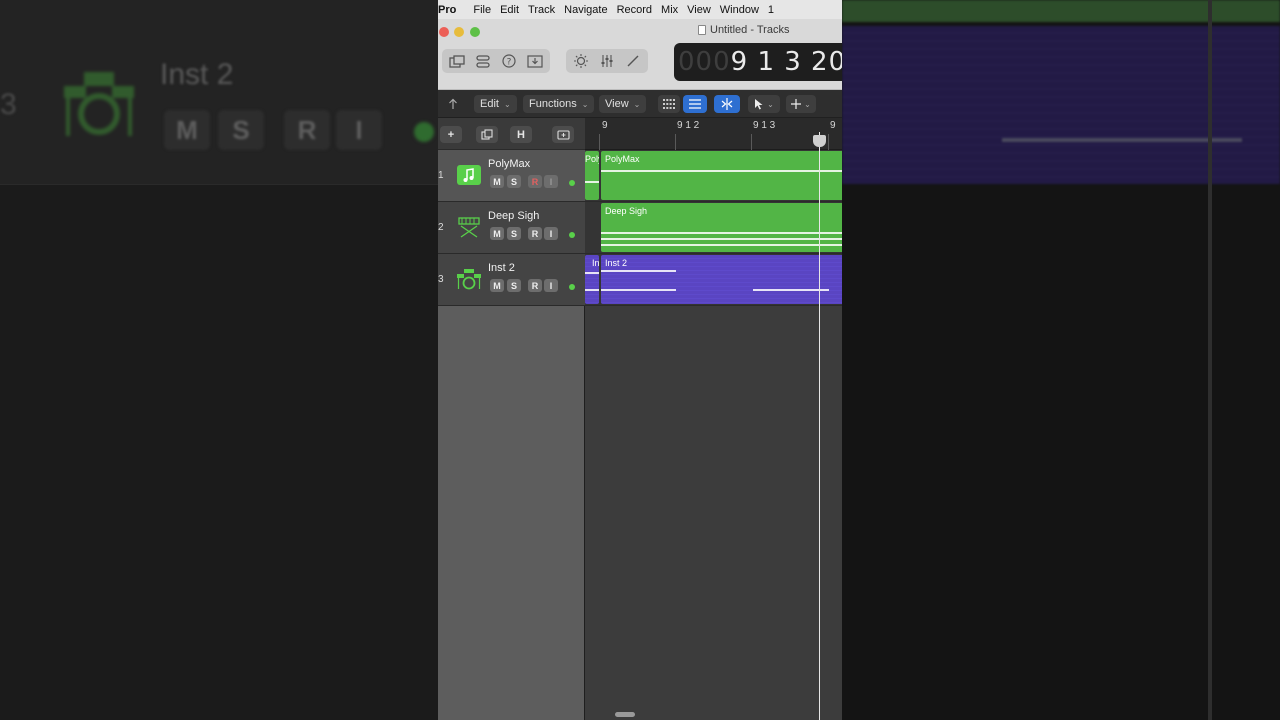 The image size is (1280, 720). I want to click on background-green-region, so click(1061, 11).